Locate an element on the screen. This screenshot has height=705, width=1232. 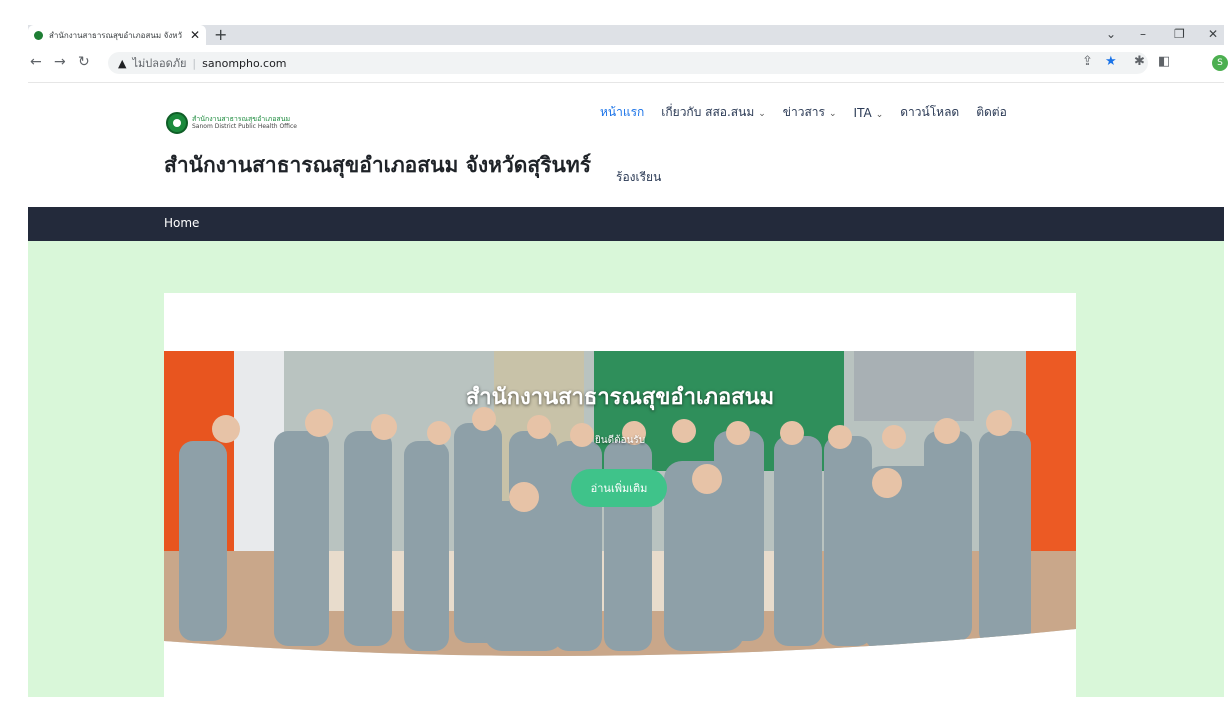
hero-title: สำนักงานสาธารณสุขอำเภอสนม is located at coordinates (620, 397).